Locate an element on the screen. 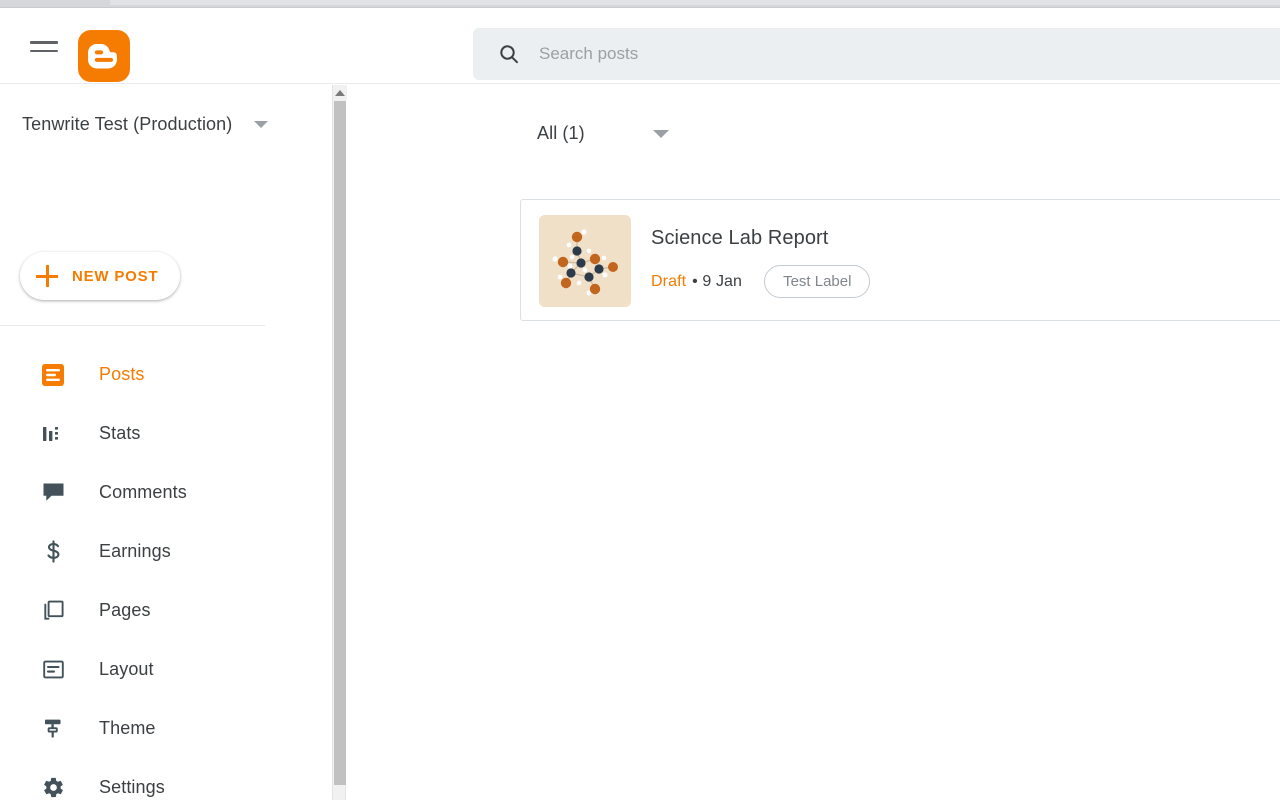 This screenshot has width=1280, height=800. hamburger-menu-icon is located at coordinates (45, 49).